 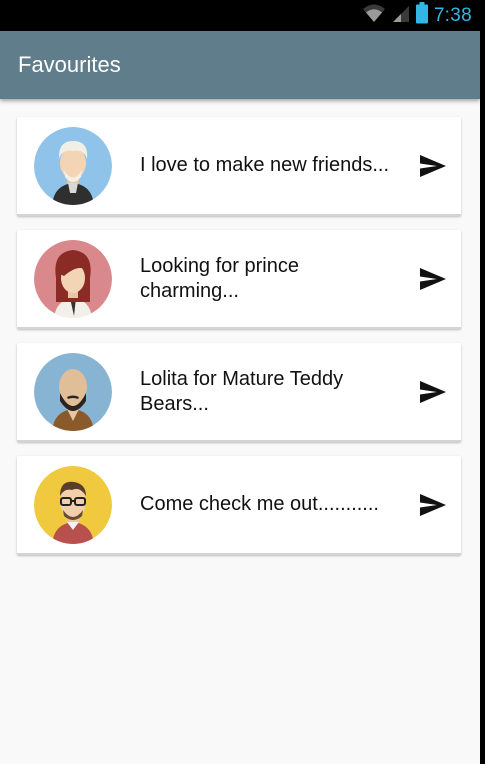 I want to click on status-bar: 7:38, so click(x=240, y=15).